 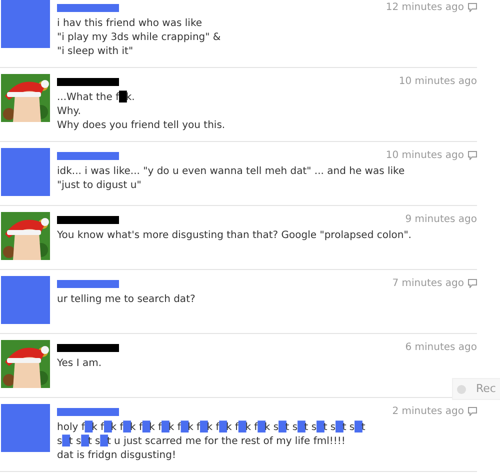 What do you see at coordinates (141, 126) in the screenshot?
I see `message-line: Why does you friend tell you this.` at bounding box center [141, 126].